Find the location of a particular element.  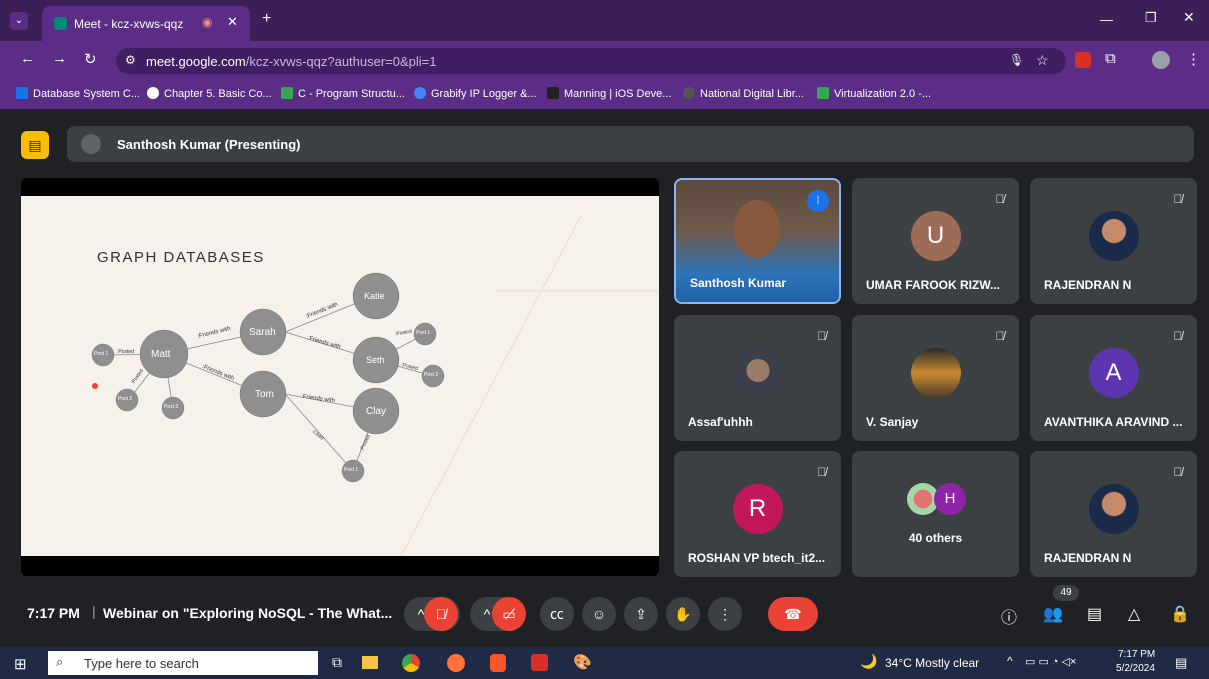

info-icon: ⓘ is located at coordinates (1009, 616).